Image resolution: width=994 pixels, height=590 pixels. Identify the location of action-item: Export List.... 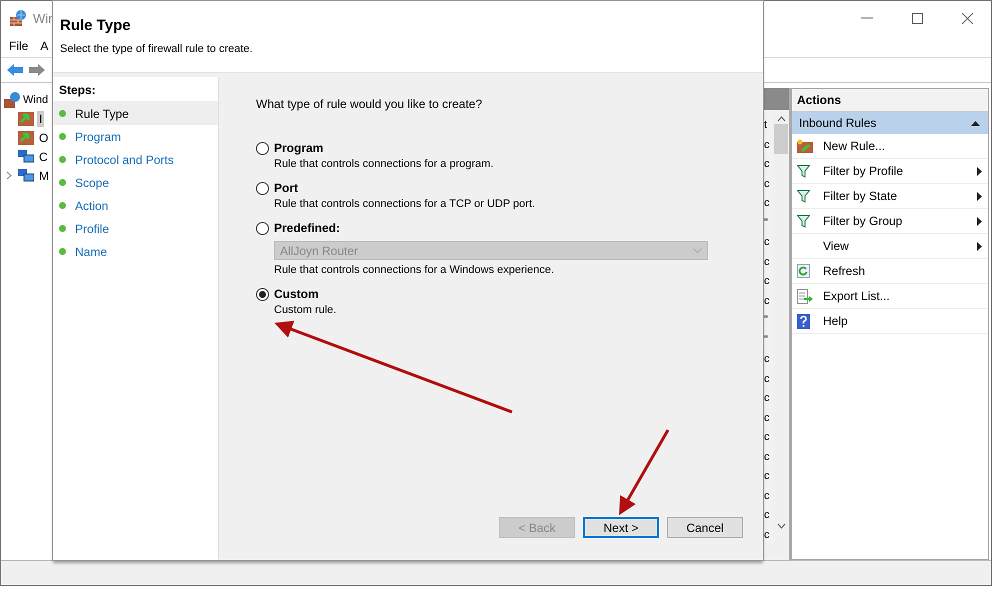
(902, 296).